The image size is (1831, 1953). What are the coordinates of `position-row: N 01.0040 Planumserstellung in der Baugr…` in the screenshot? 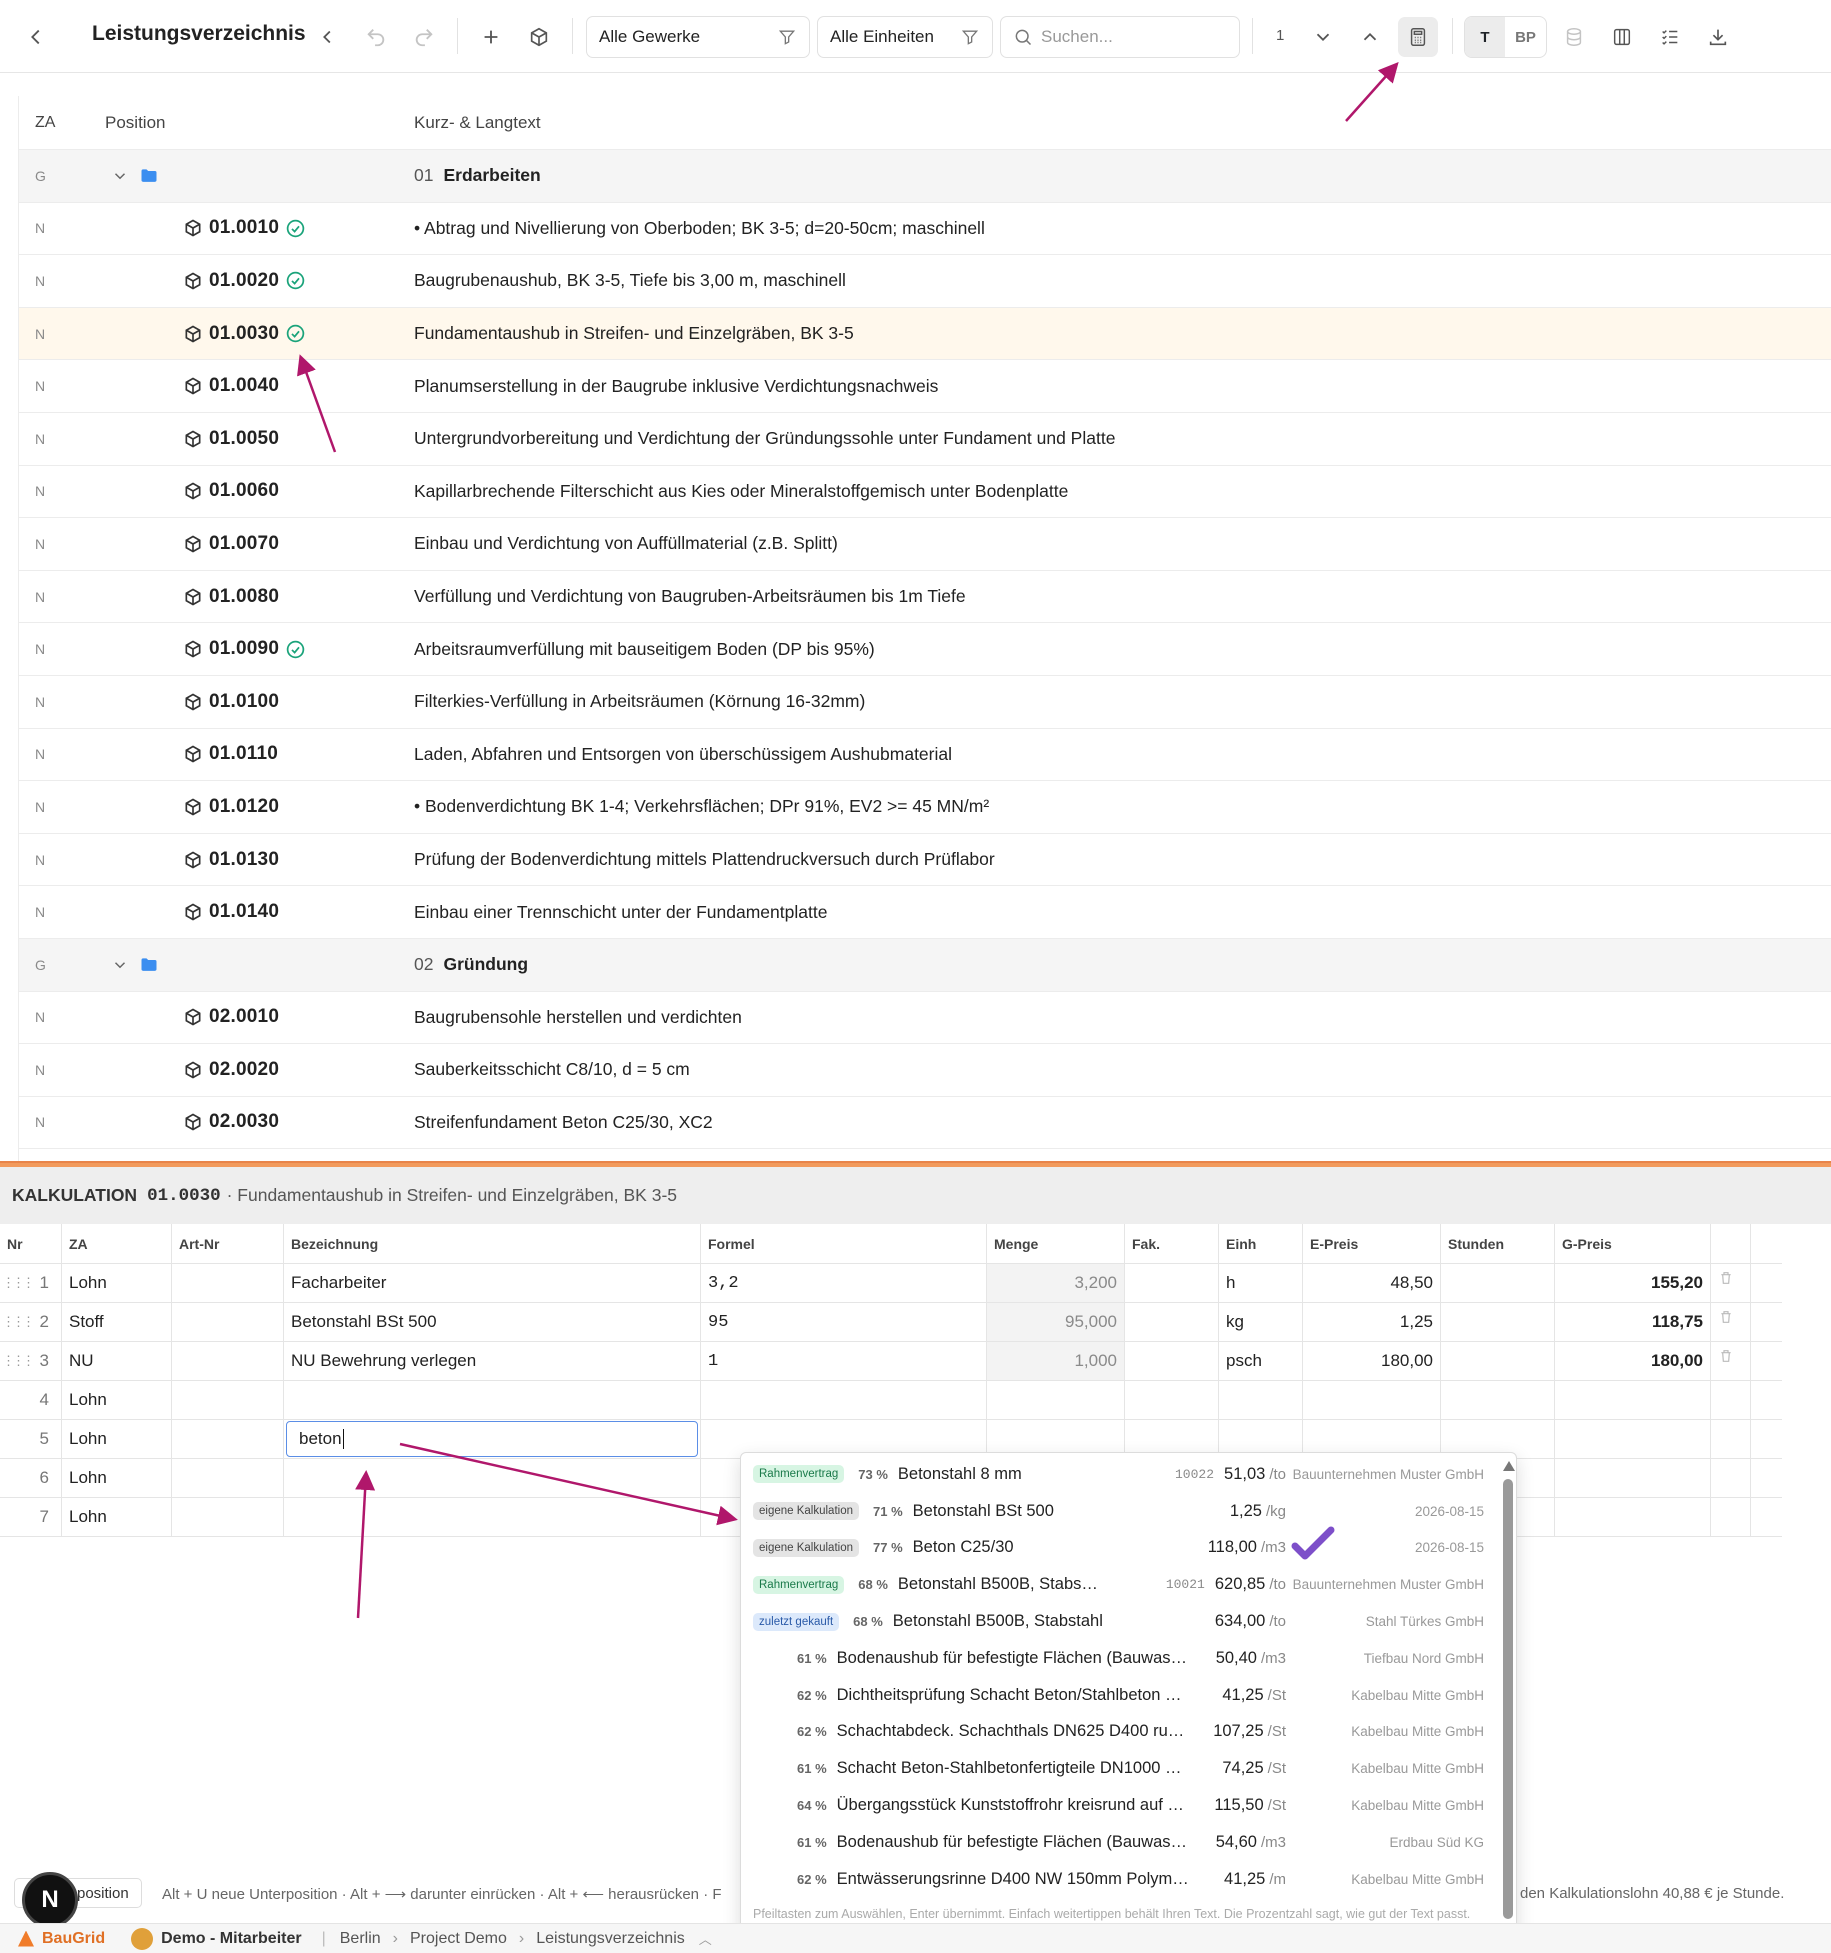 It's located at (925, 386).